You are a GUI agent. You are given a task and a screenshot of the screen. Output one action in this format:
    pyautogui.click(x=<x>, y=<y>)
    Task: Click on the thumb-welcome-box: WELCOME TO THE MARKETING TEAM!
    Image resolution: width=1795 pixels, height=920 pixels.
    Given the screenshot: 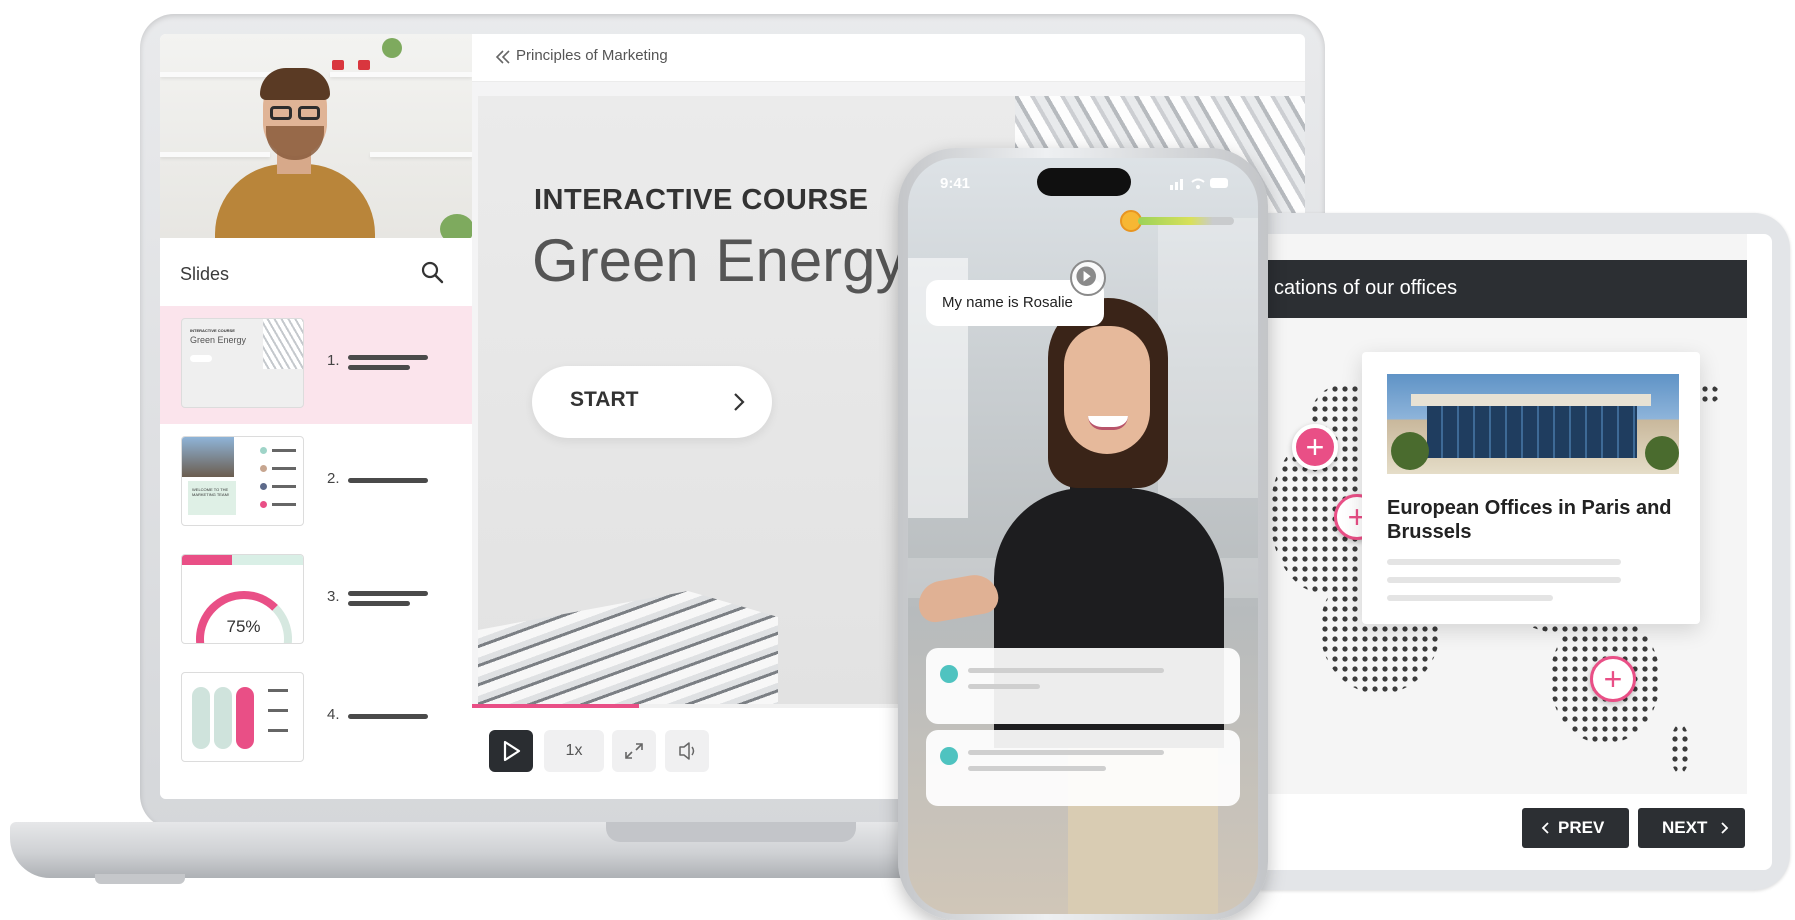 What is the action you would take?
    pyautogui.click(x=212, y=498)
    